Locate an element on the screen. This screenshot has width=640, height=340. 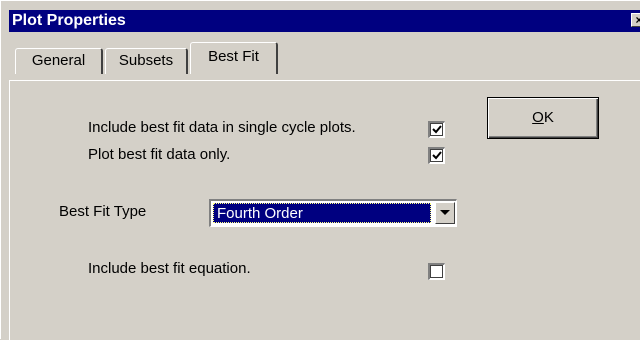
tab-subsets: Subsets is located at coordinates (146, 61).